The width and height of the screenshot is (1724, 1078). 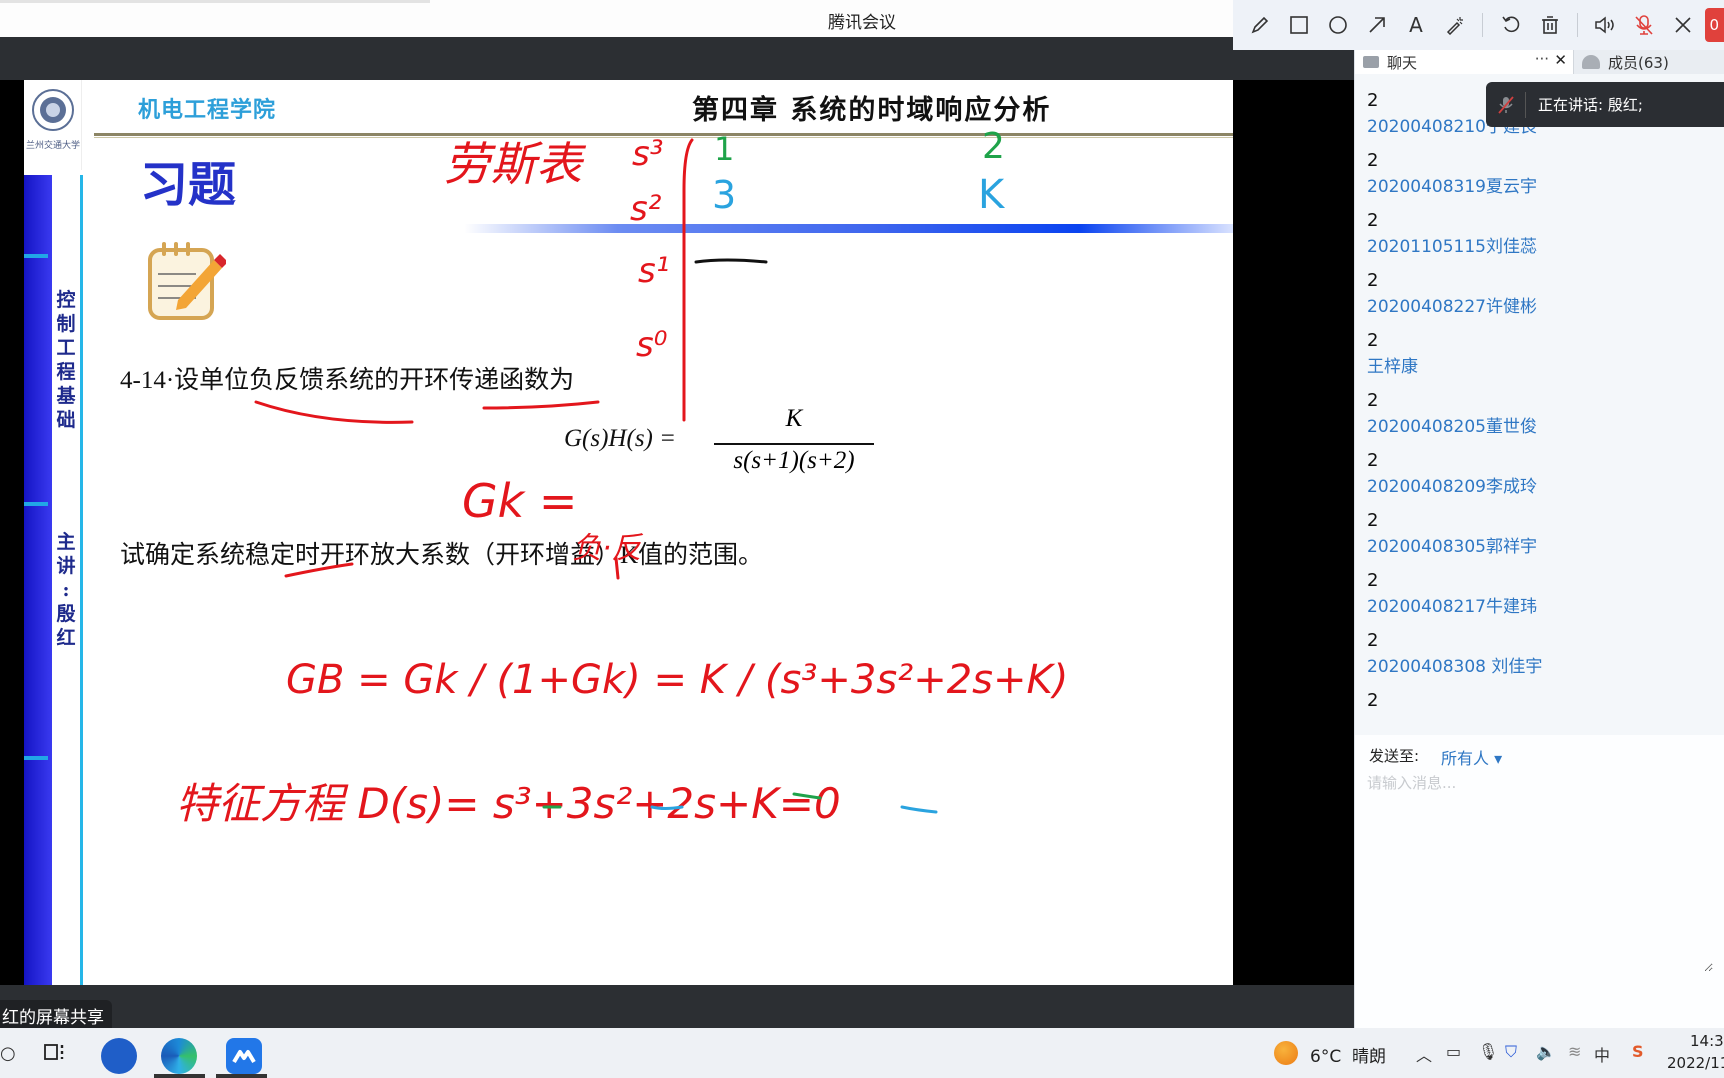 I want to click on ink-row2-col1: 3, so click(x=724, y=195).